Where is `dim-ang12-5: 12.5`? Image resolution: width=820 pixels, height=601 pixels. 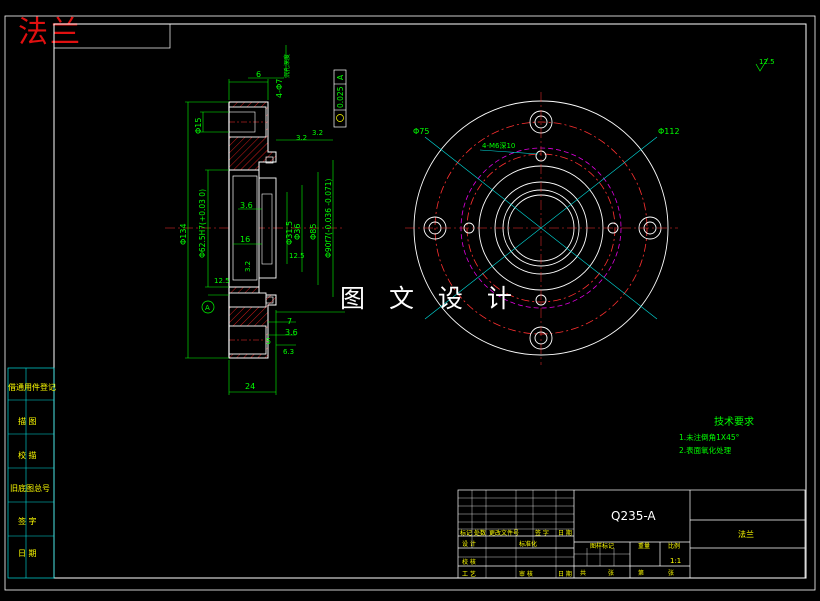
dim-ang12-5: 12.5 is located at coordinates (222, 281).